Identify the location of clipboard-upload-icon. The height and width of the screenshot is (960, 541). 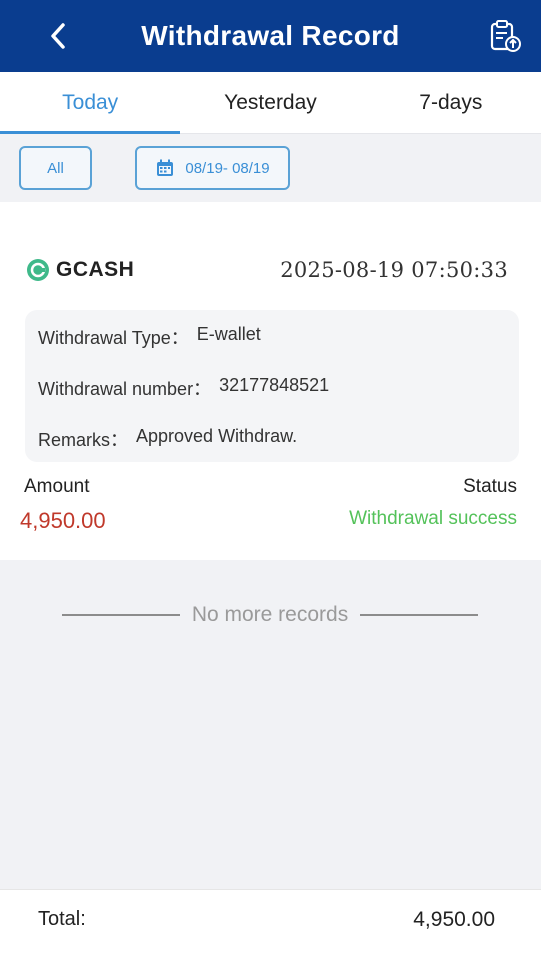
(505, 36).